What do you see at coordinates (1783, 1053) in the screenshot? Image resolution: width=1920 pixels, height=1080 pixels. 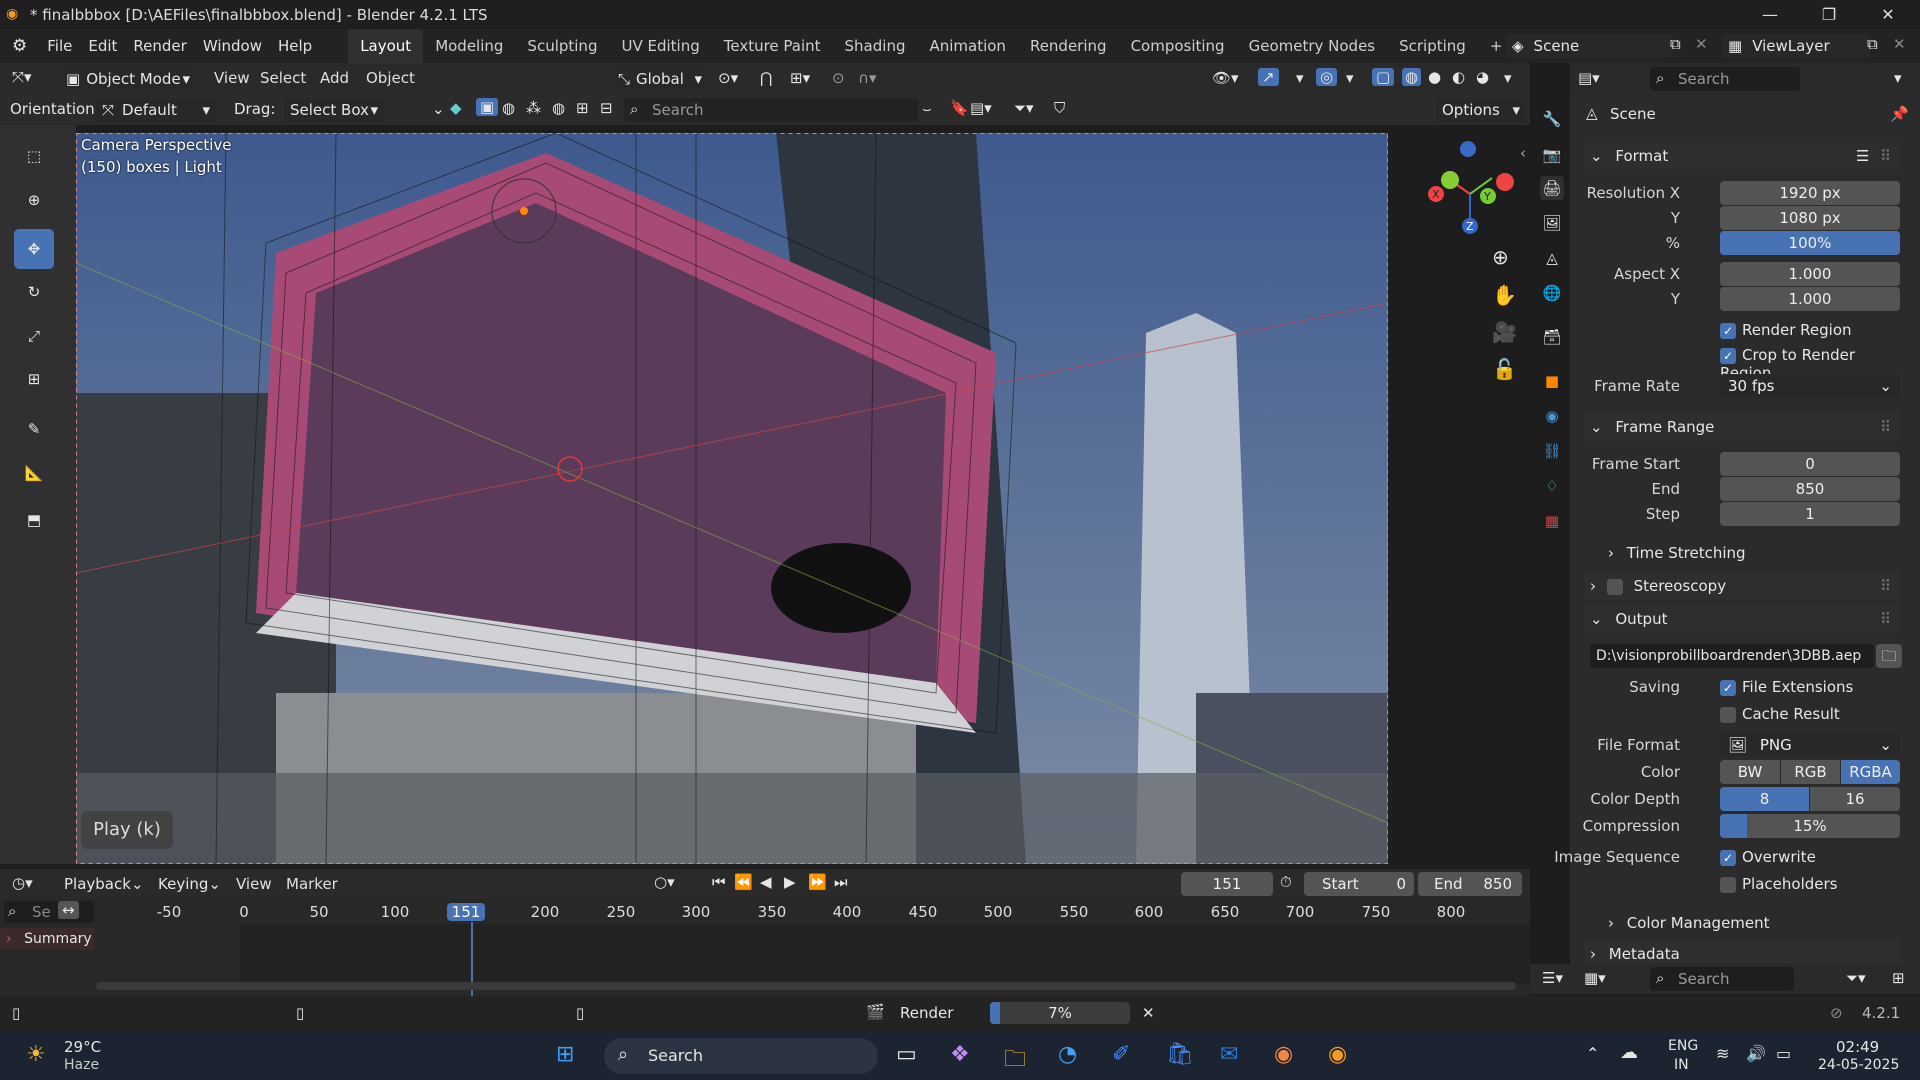 I see `battery-icon: ▭` at bounding box center [1783, 1053].